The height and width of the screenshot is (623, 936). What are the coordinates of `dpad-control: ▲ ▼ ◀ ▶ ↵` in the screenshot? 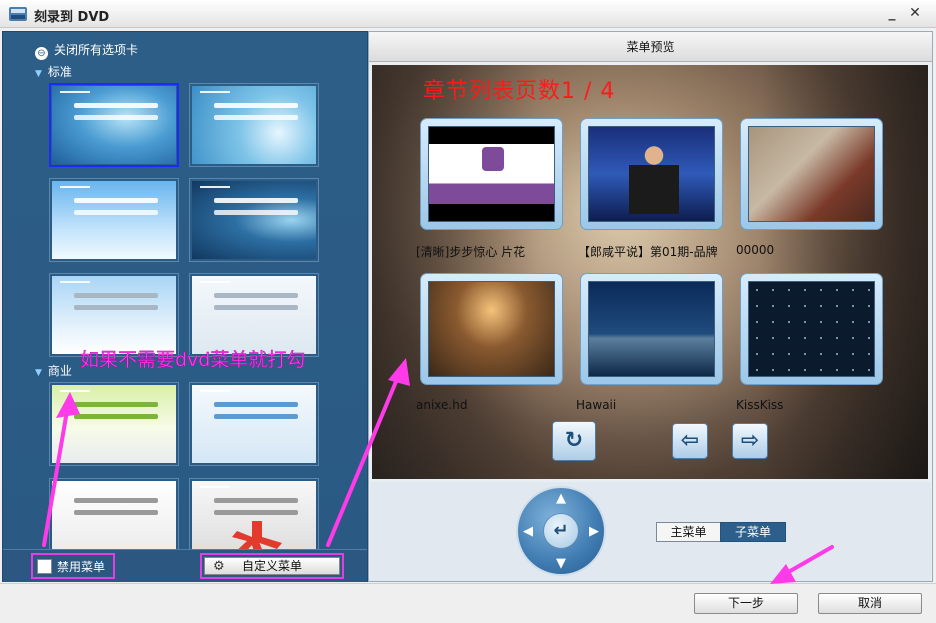 It's located at (561, 531).